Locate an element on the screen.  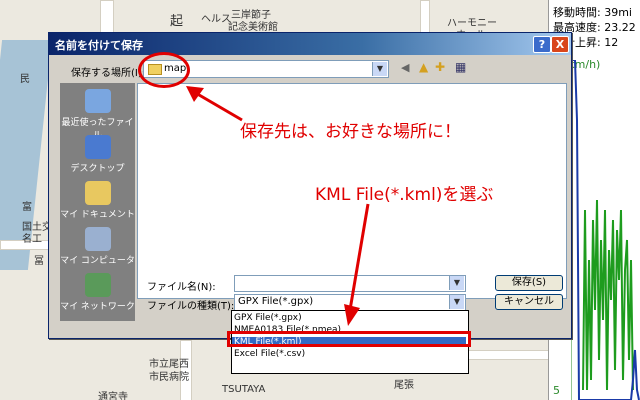
map-label: 起 is located at coordinates (177, 21).